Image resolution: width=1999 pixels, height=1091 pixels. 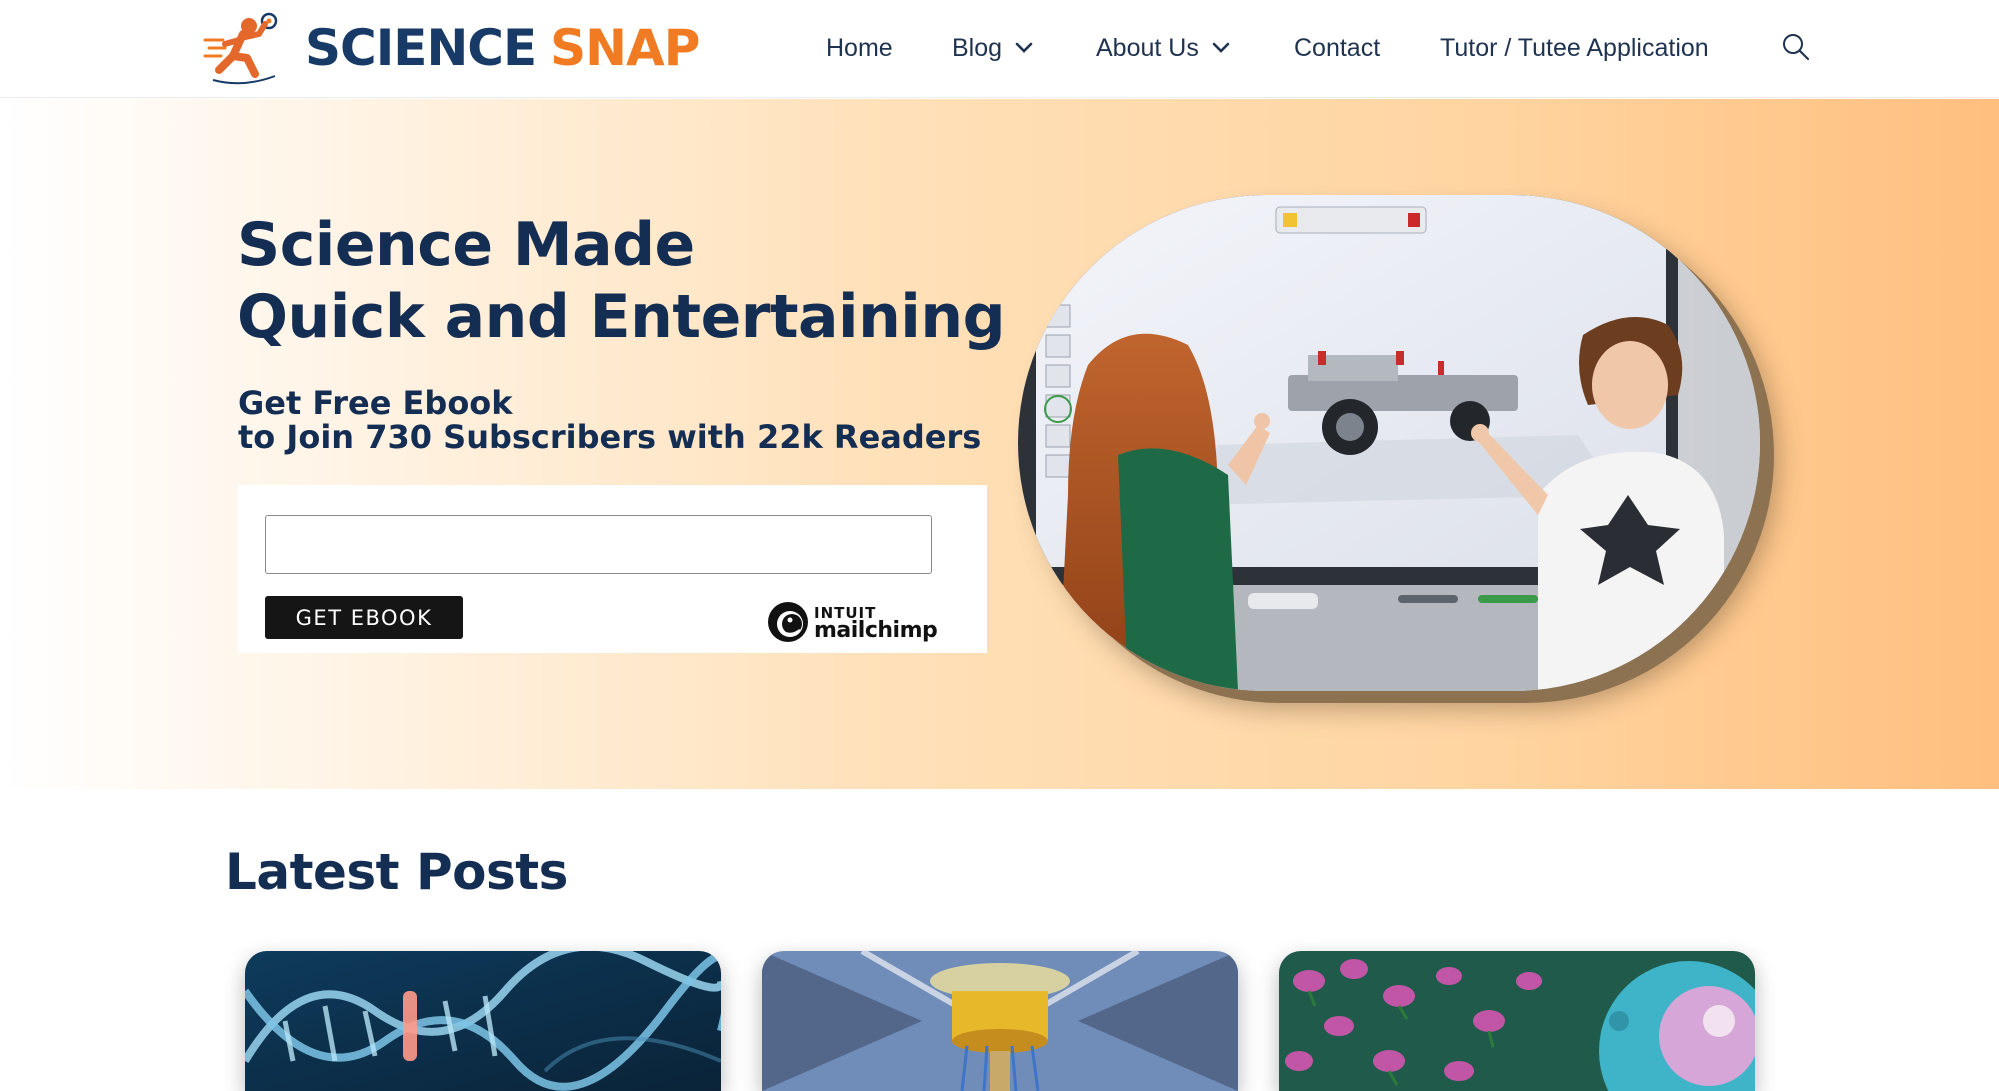 What do you see at coordinates (466, 245) in the screenshot?
I see `hero-title-line-1: Science Made` at bounding box center [466, 245].